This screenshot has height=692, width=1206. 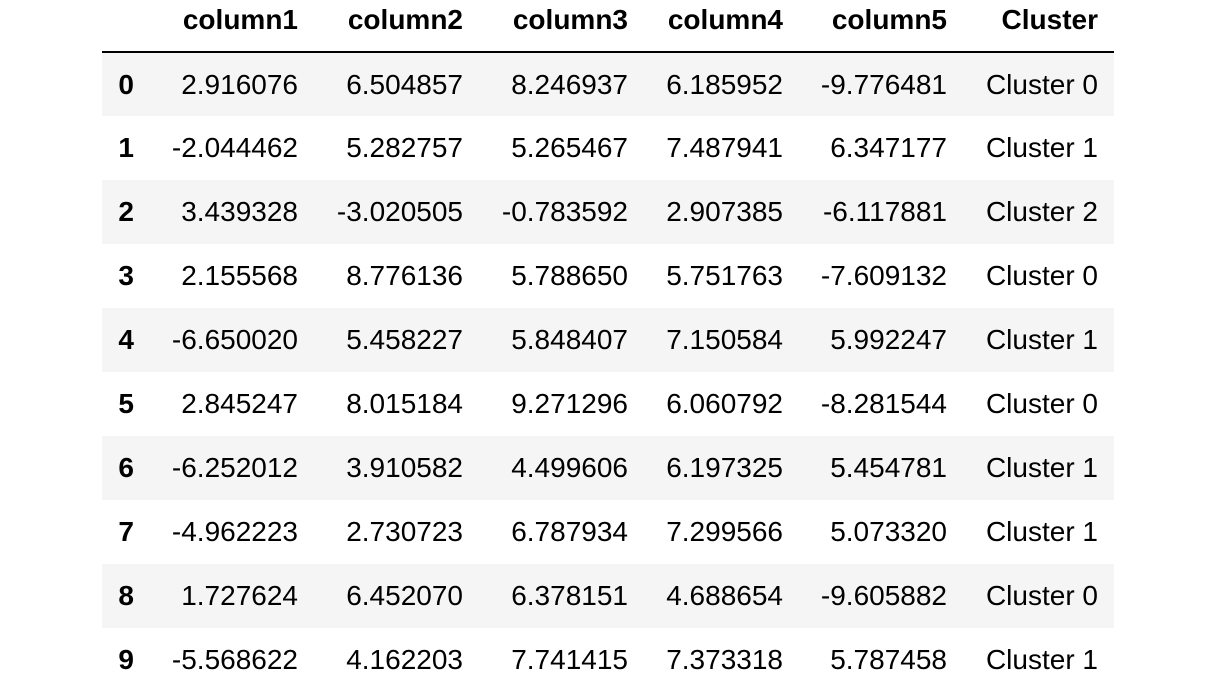 What do you see at coordinates (883, 275) in the screenshot?
I see `cell-column5: -7.609132` at bounding box center [883, 275].